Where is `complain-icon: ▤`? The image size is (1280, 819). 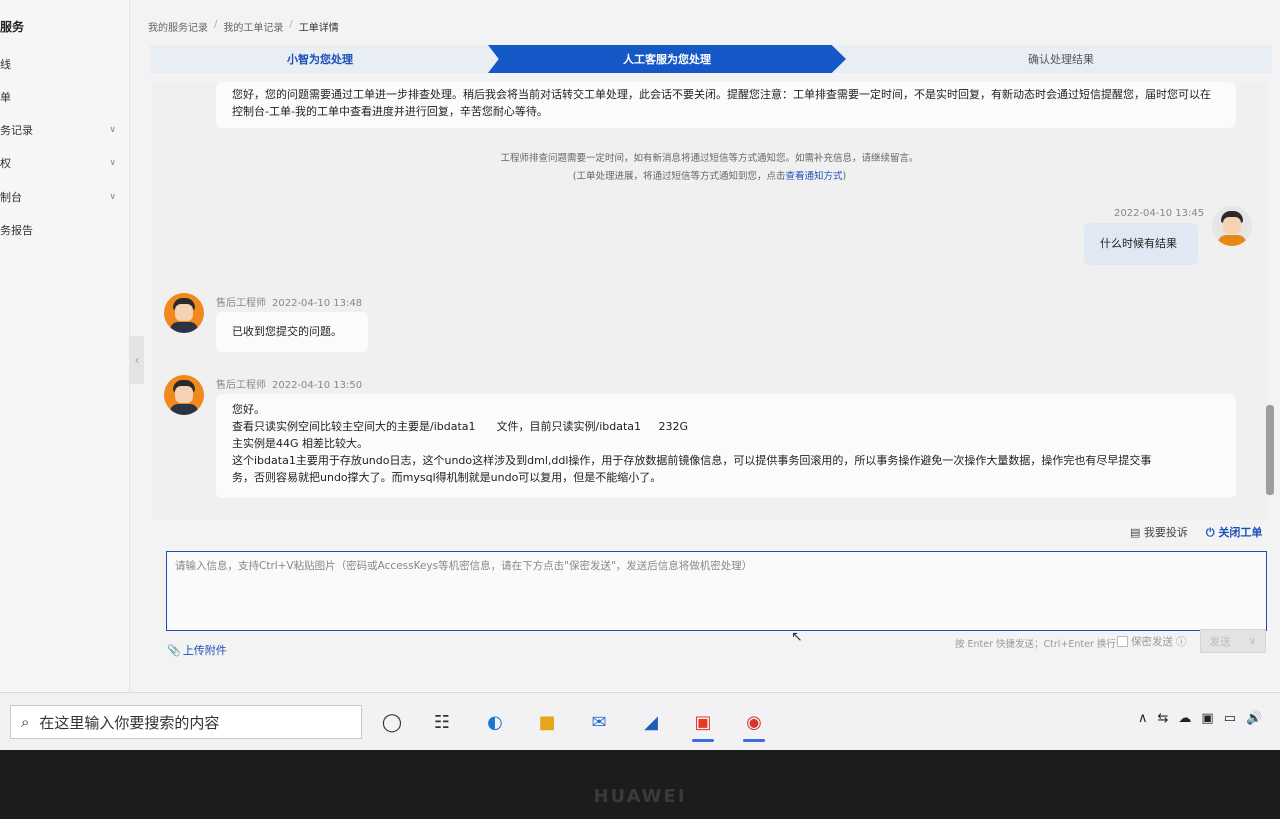
complain-icon: ▤ is located at coordinates (1137, 532).